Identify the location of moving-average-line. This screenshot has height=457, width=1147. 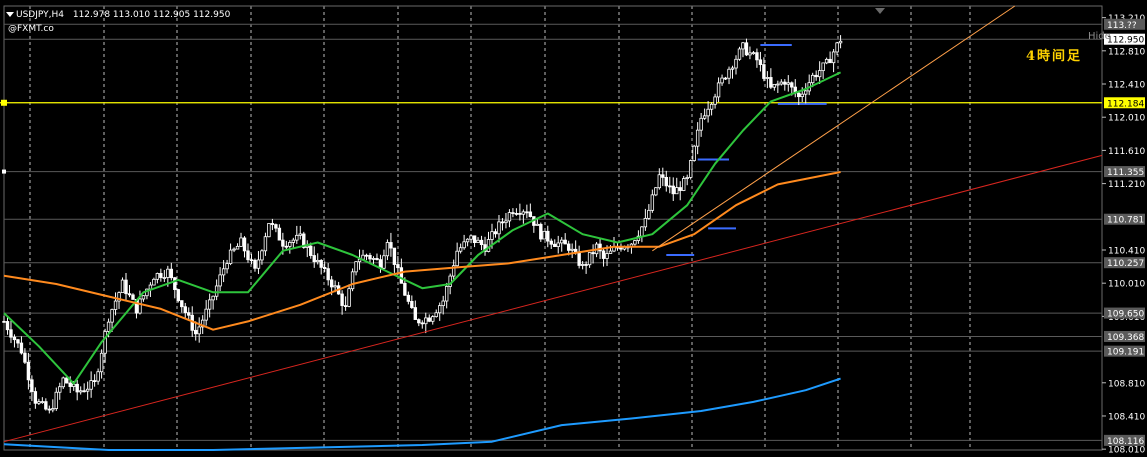
(422, 414).